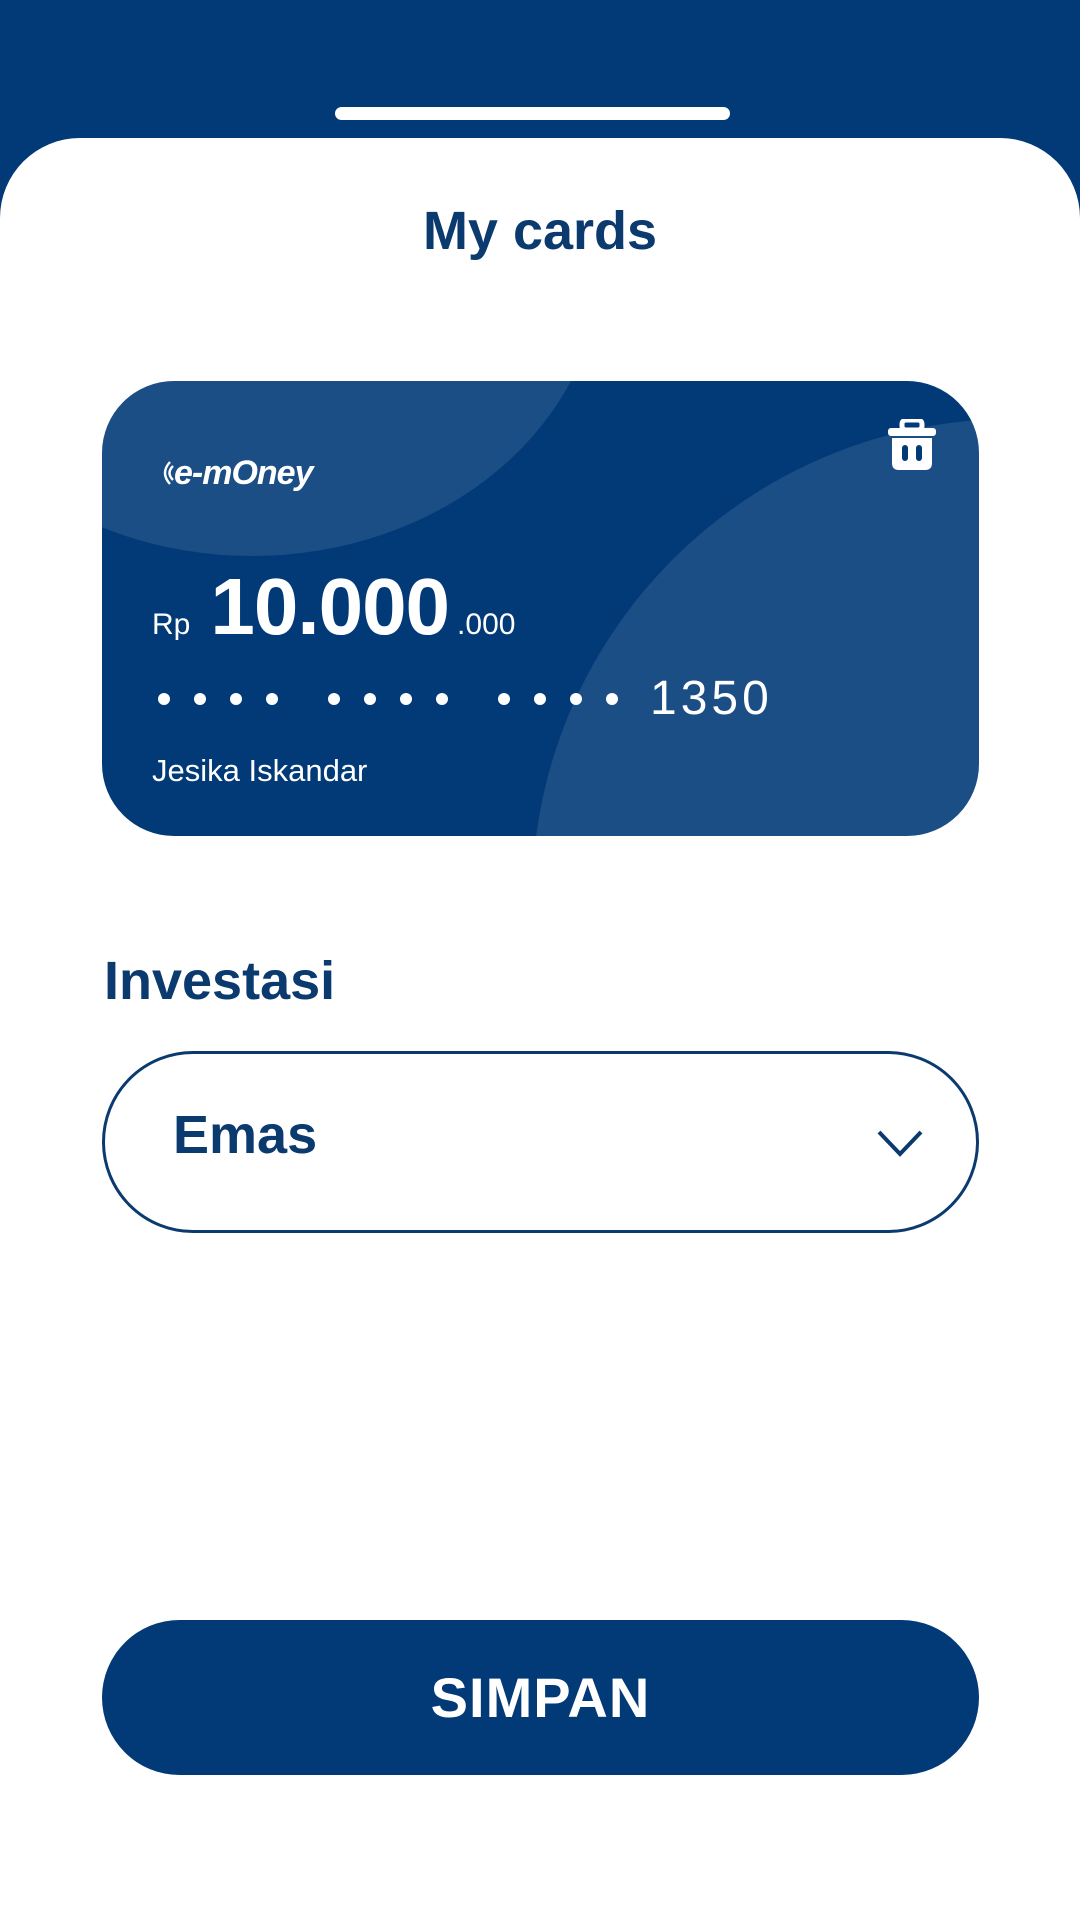 The image size is (1080, 1920). Describe the element at coordinates (912, 445) in the screenshot. I see `trash-icon` at that location.